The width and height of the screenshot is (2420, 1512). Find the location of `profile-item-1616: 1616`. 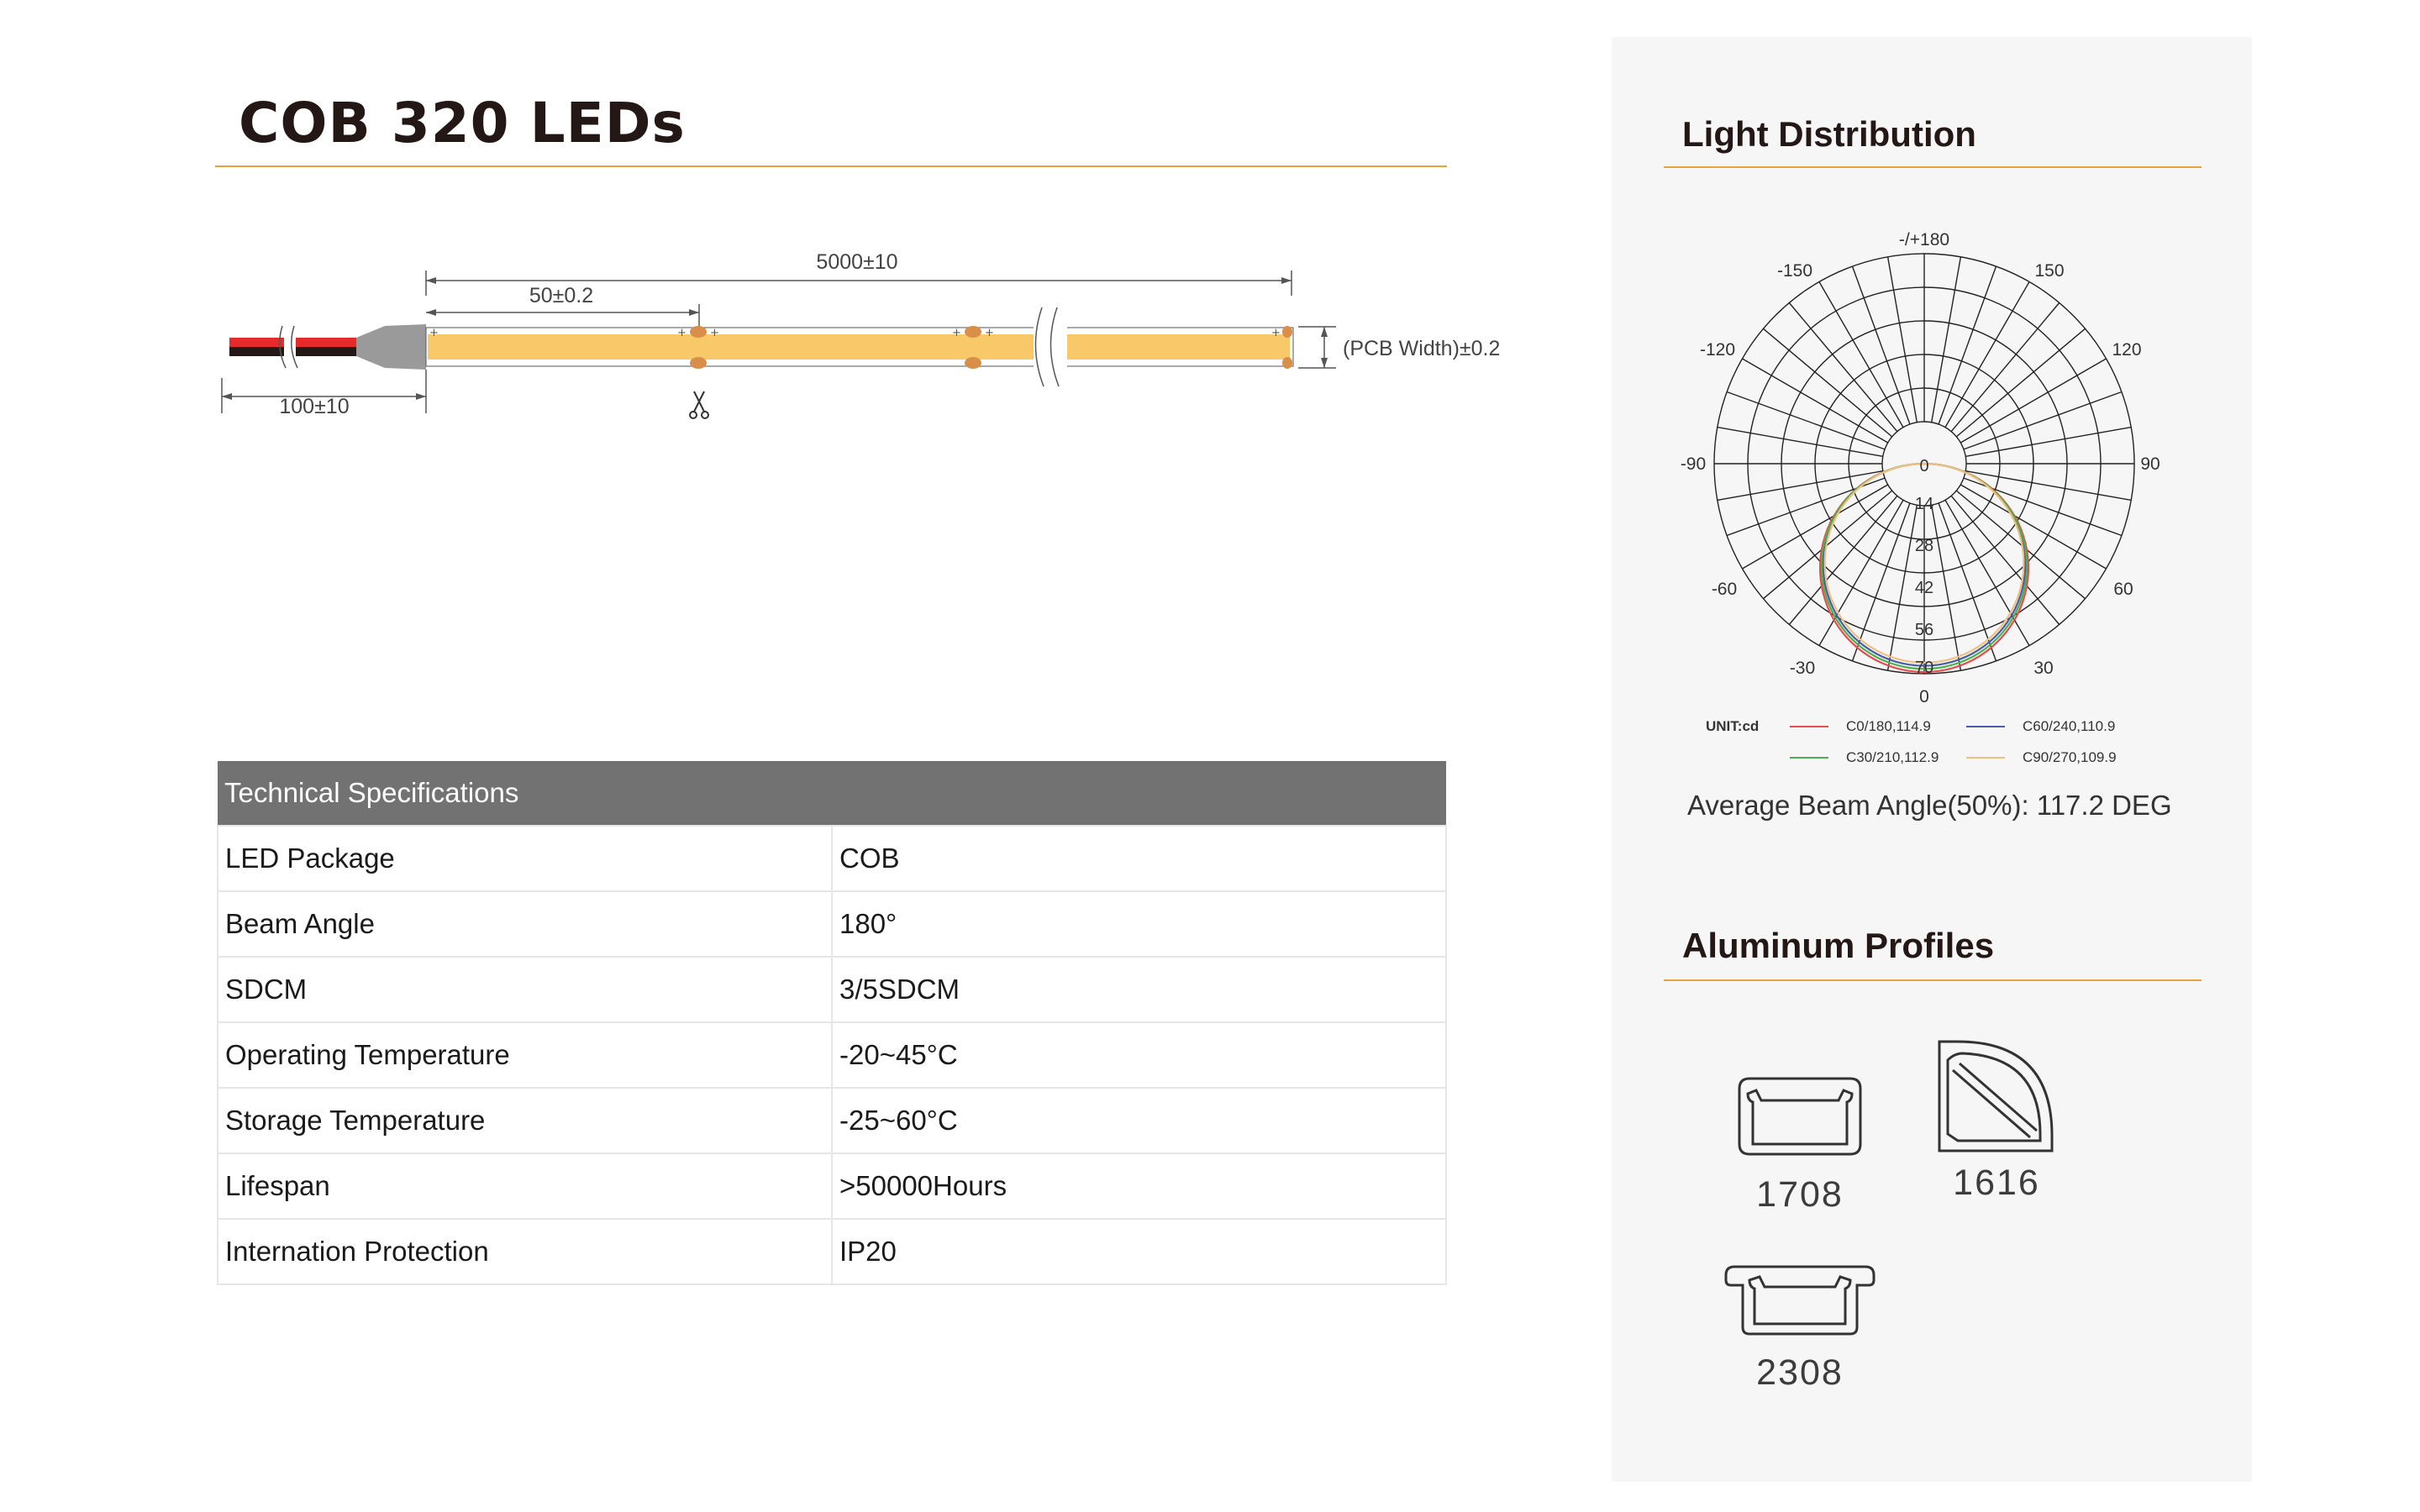

profile-item-1616: 1616 is located at coordinates (1996, 1118).